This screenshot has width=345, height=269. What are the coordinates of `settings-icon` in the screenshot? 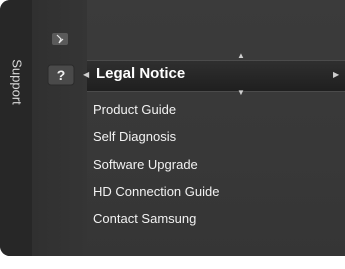 It's located at (60, 39).